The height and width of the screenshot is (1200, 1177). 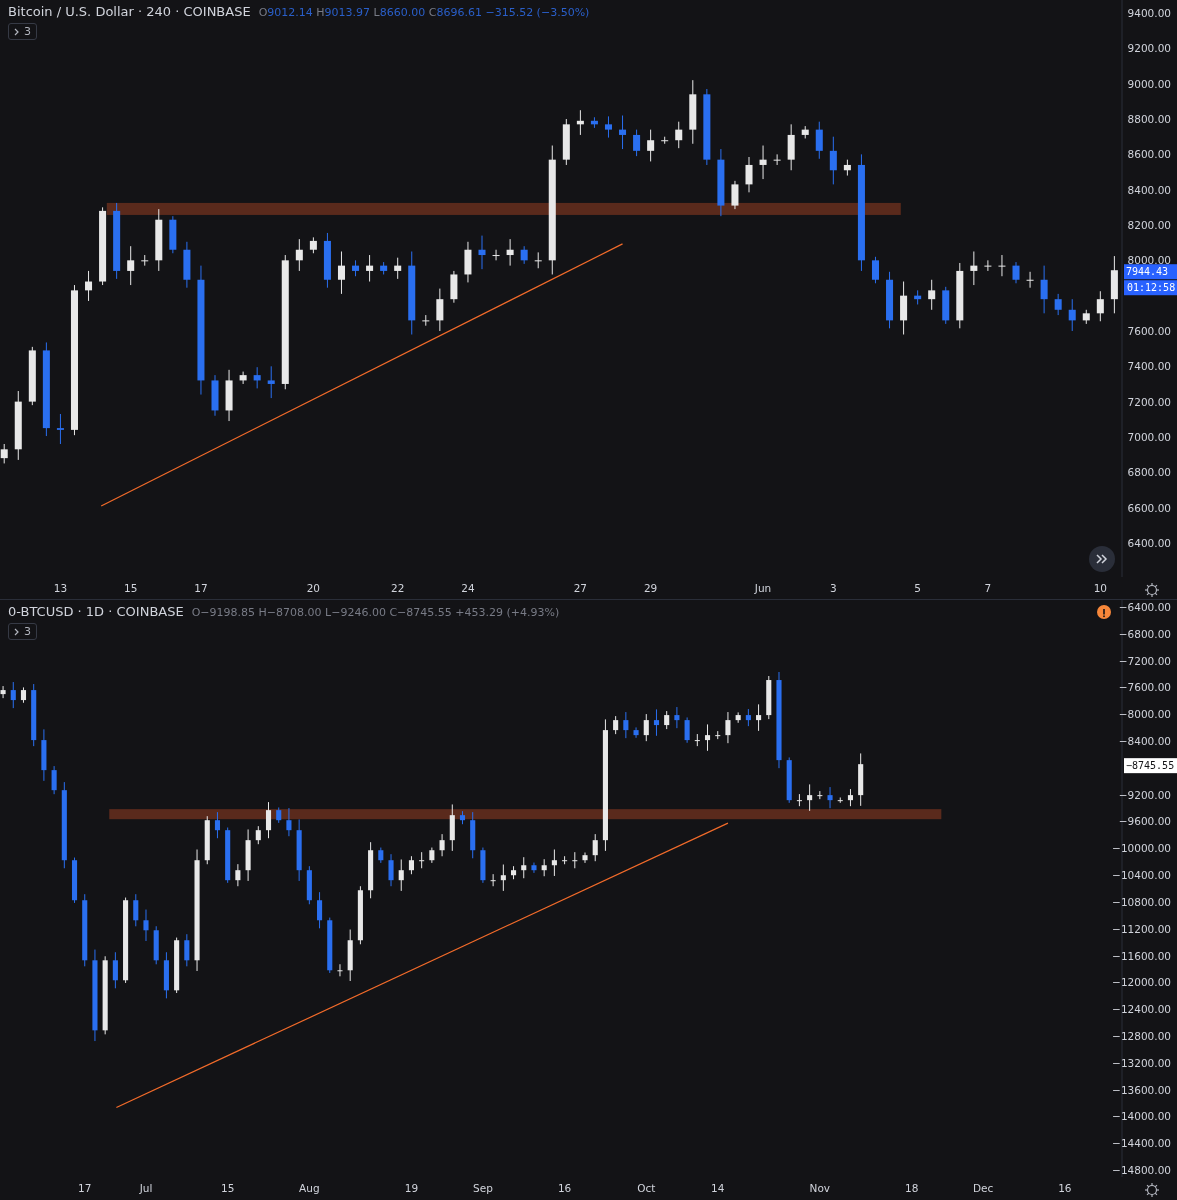 I want to click on alert-icon, so click(x=1104, y=612).